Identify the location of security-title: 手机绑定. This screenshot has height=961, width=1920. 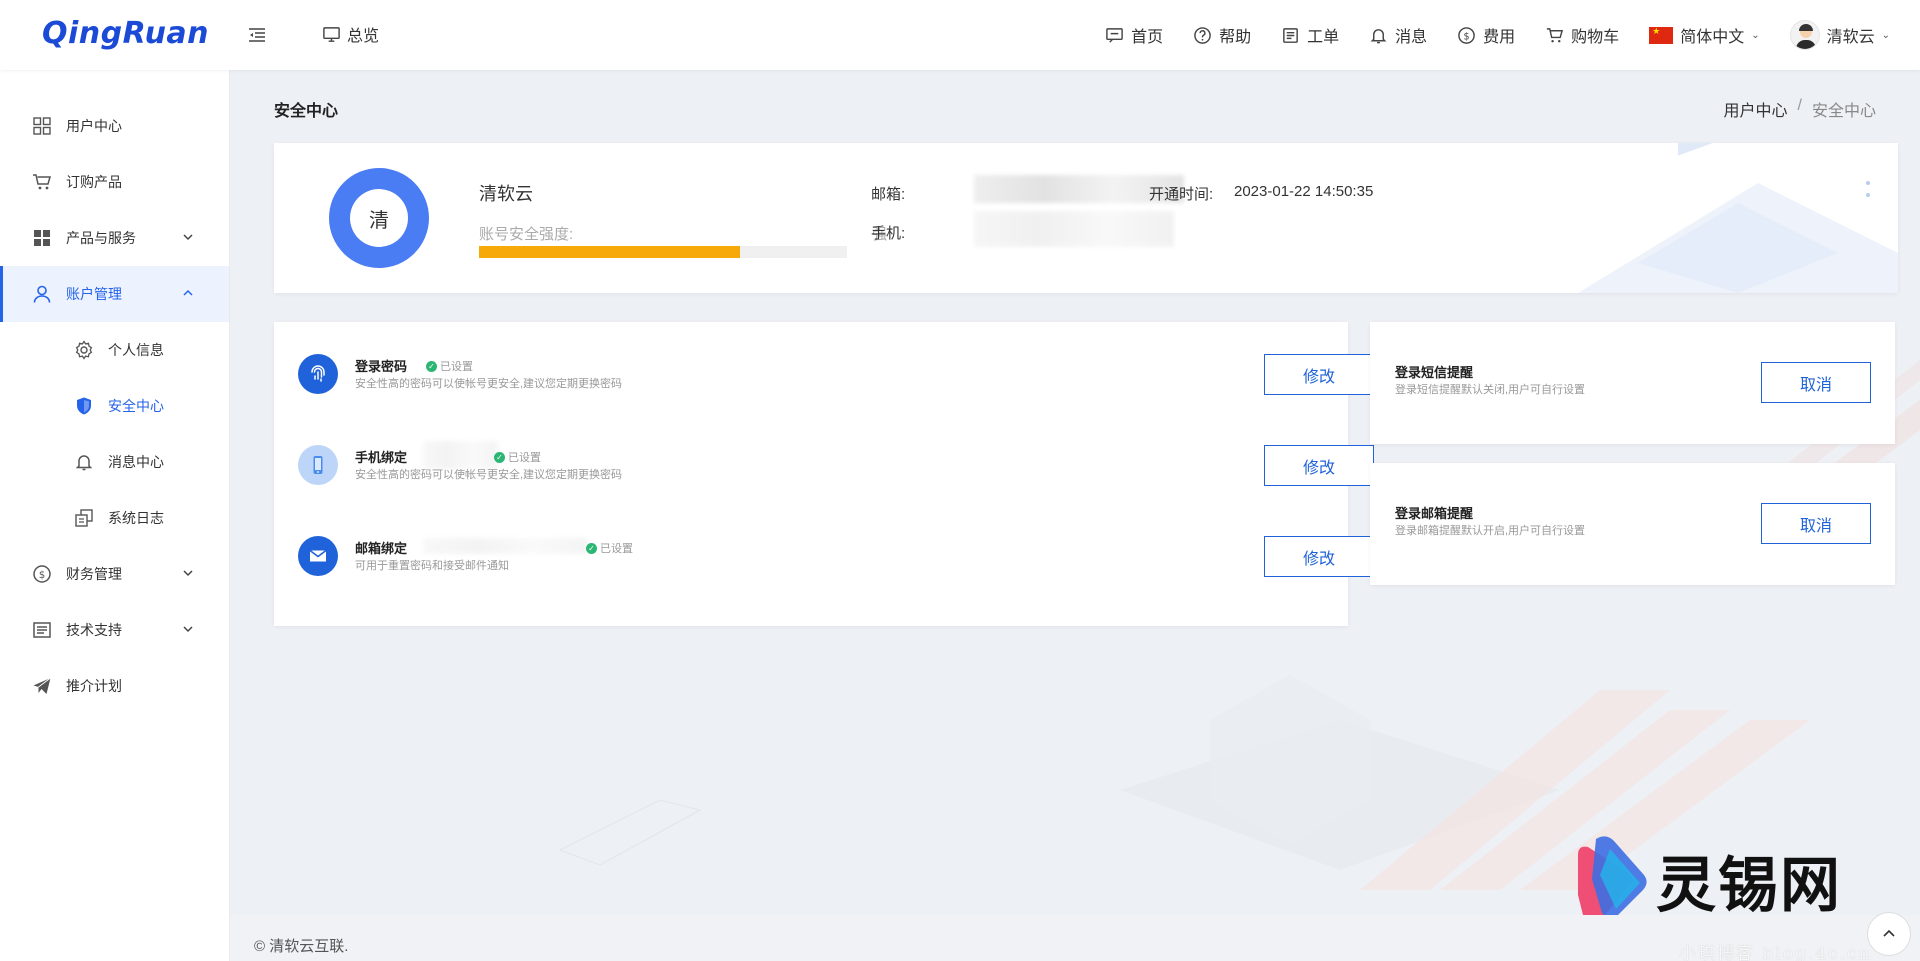
(381, 457).